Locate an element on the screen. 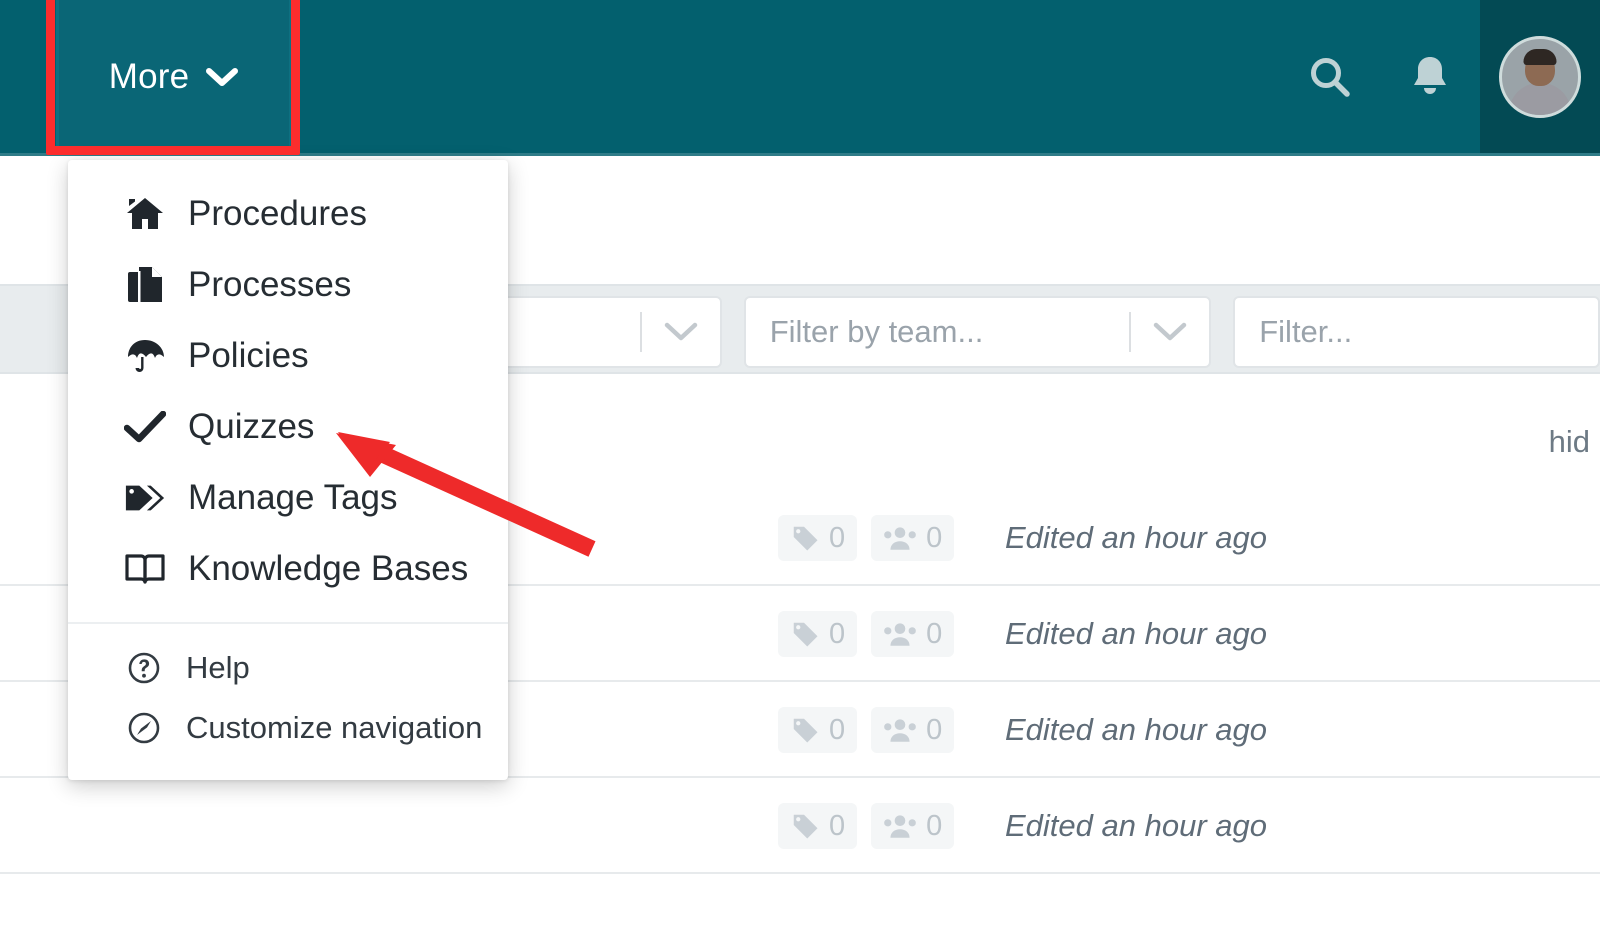  menu-item-procedures: Procedures is located at coordinates (288, 213).